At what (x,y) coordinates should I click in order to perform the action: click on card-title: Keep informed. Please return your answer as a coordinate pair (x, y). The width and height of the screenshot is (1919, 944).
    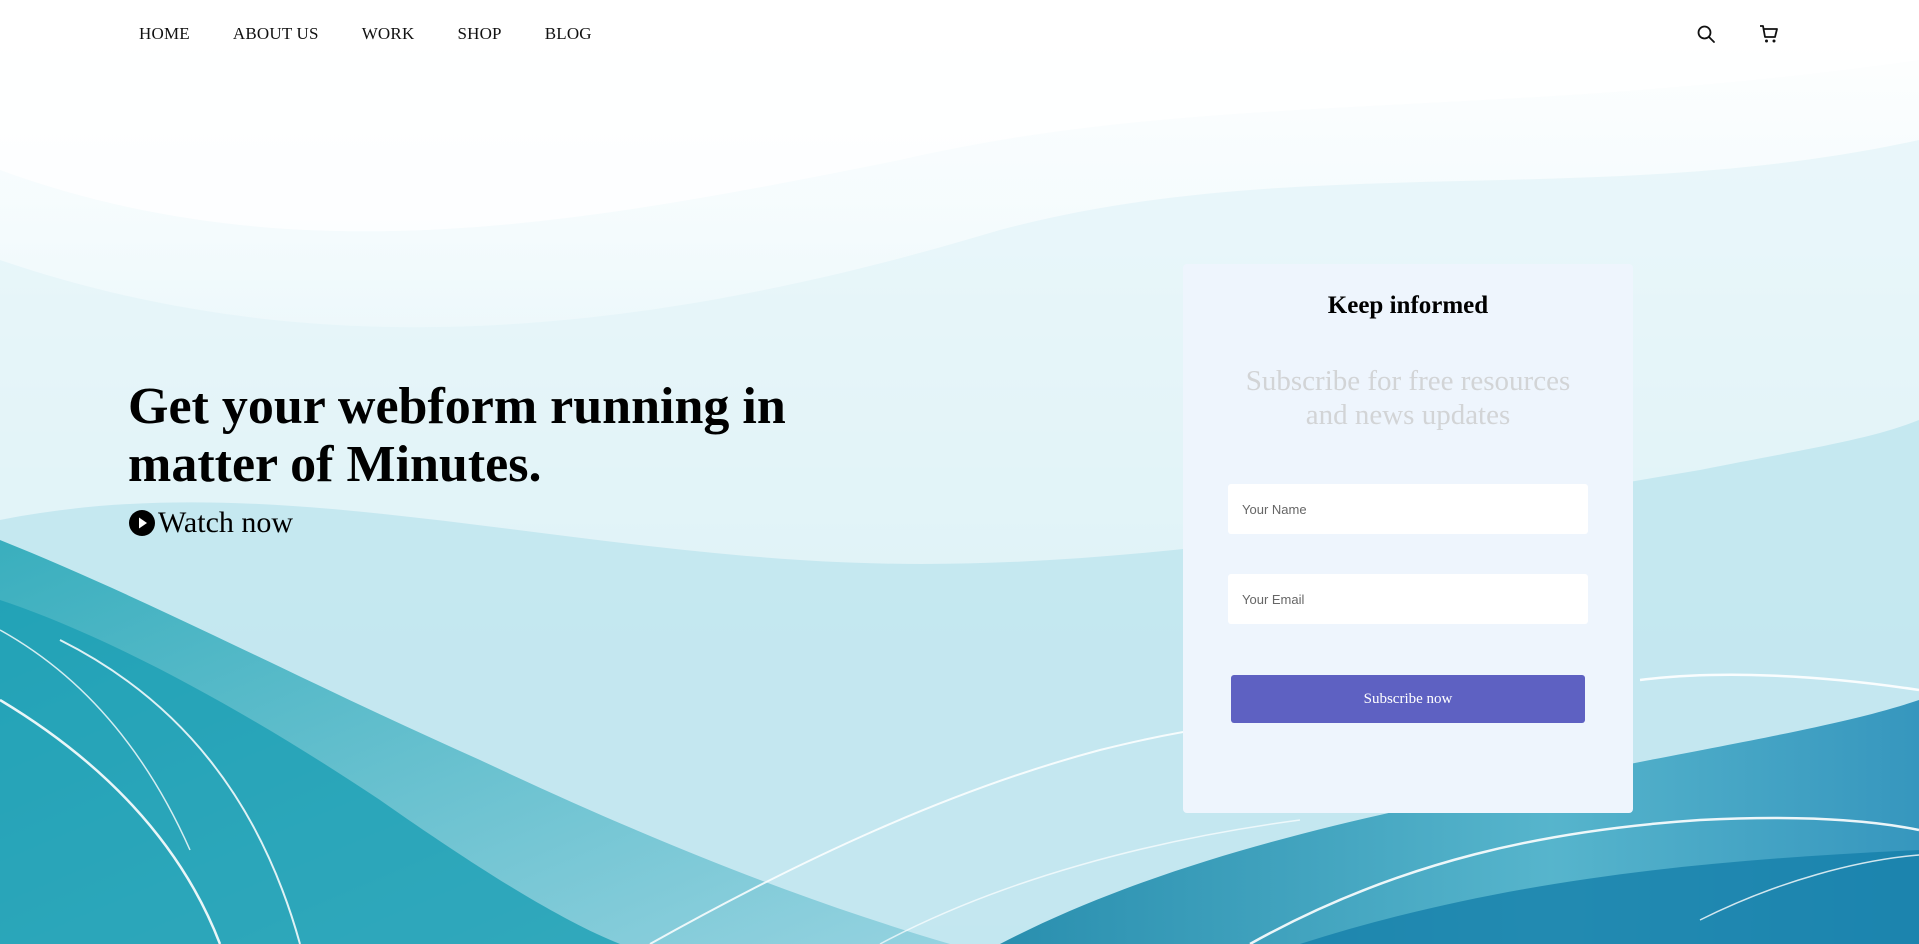
    Looking at the image, I should click on (1408, 305).